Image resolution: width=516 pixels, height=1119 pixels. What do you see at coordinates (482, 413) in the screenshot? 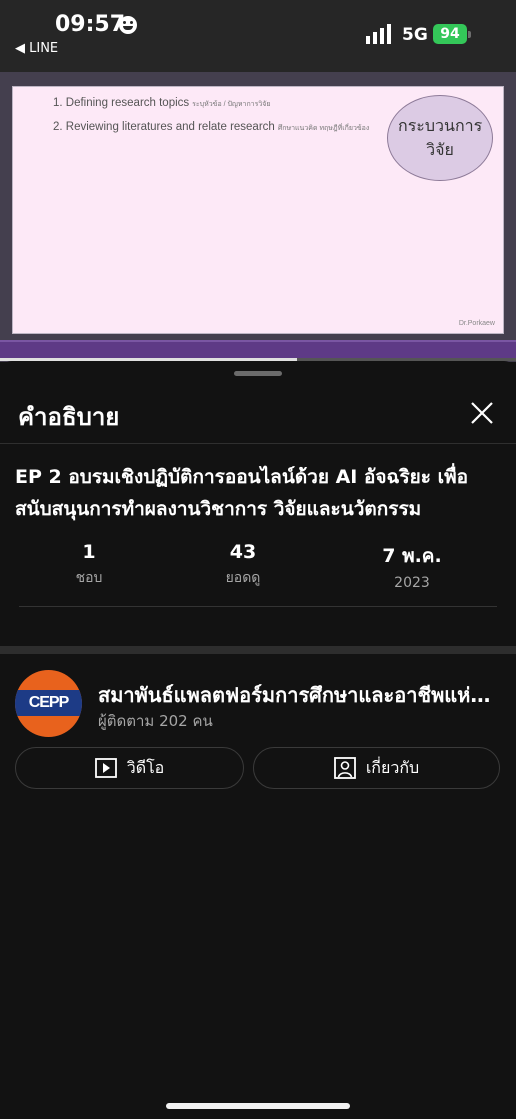
I see `close-icon` at bounding box center [482, 413].